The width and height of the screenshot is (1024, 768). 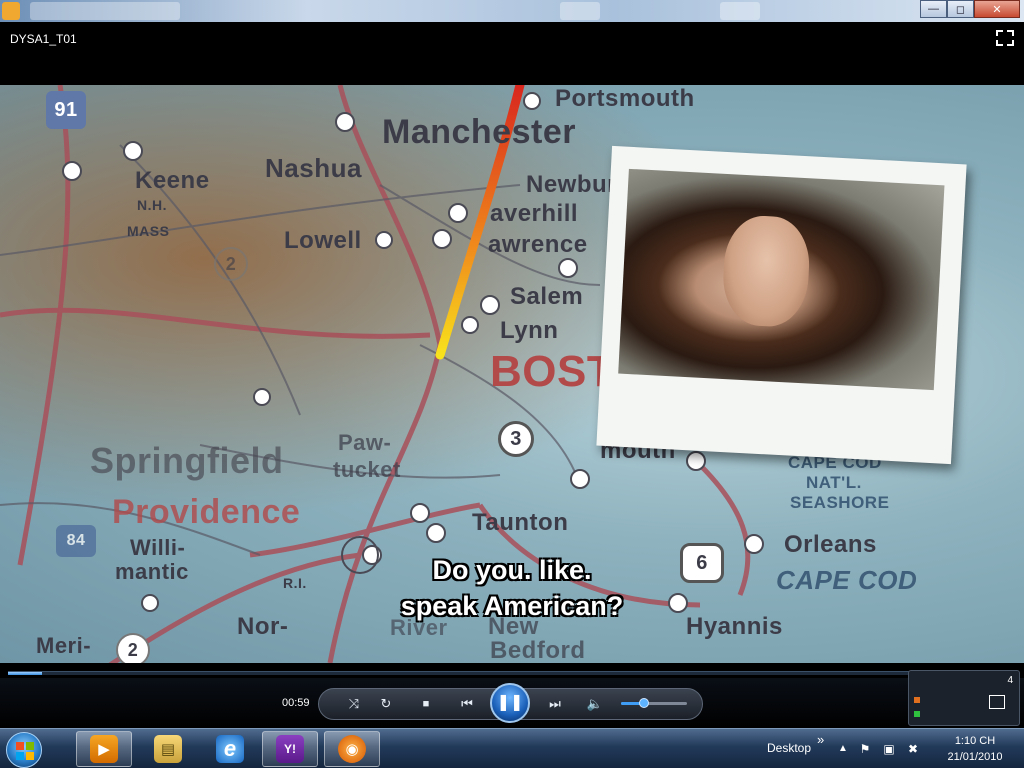 I want to click on internet-explorer-icon: e, so click(x=230, y=749).